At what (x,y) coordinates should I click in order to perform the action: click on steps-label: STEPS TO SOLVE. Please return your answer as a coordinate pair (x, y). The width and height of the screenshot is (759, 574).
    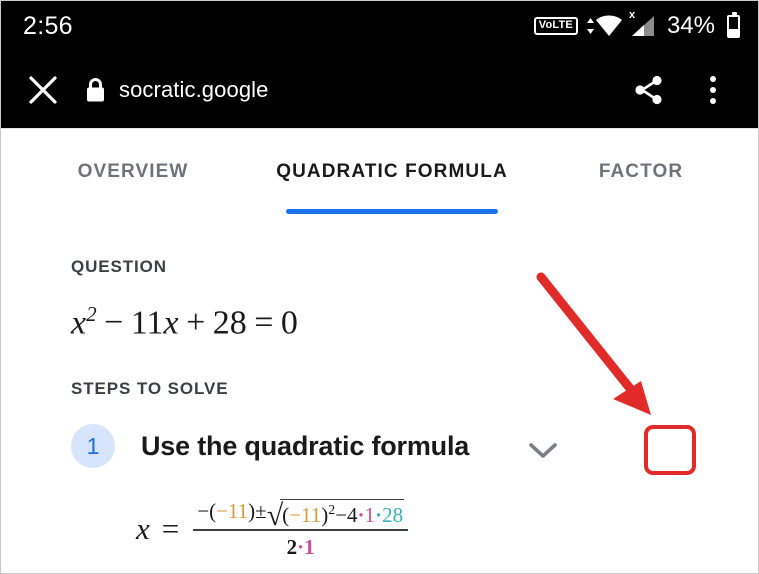
    Looking at the image, I should click on (150, 388).